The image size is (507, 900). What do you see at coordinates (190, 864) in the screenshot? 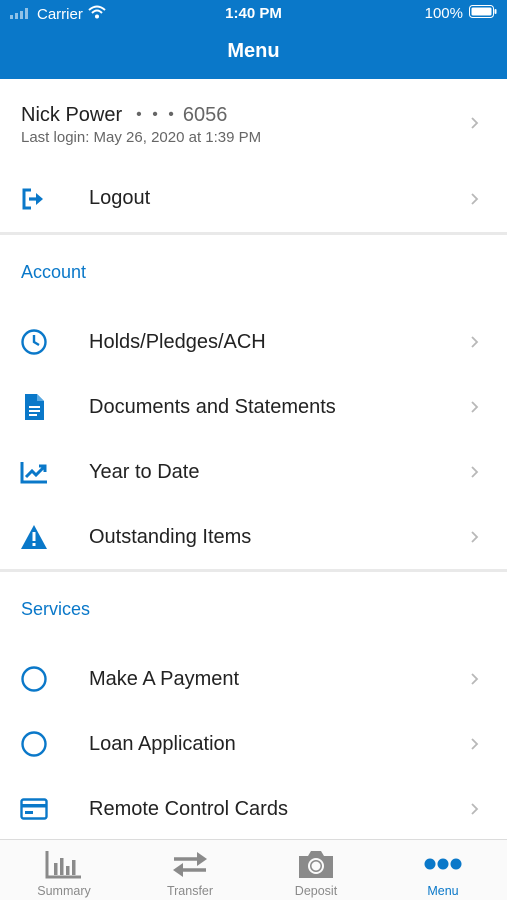
I see `transfer-arrows-icon` at bounding box center [190, 864].